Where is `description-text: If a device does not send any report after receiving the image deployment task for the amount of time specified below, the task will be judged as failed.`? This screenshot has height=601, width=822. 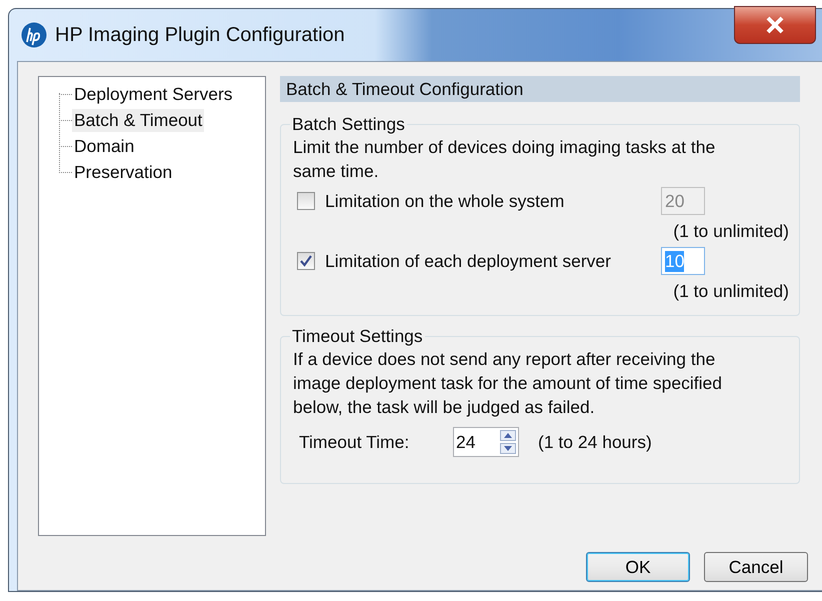 description-text: If a device does not send any report after receiving the image deployment task for the amount of time specified below, the task will be judged as failed. is located at coordinates (508, 383).